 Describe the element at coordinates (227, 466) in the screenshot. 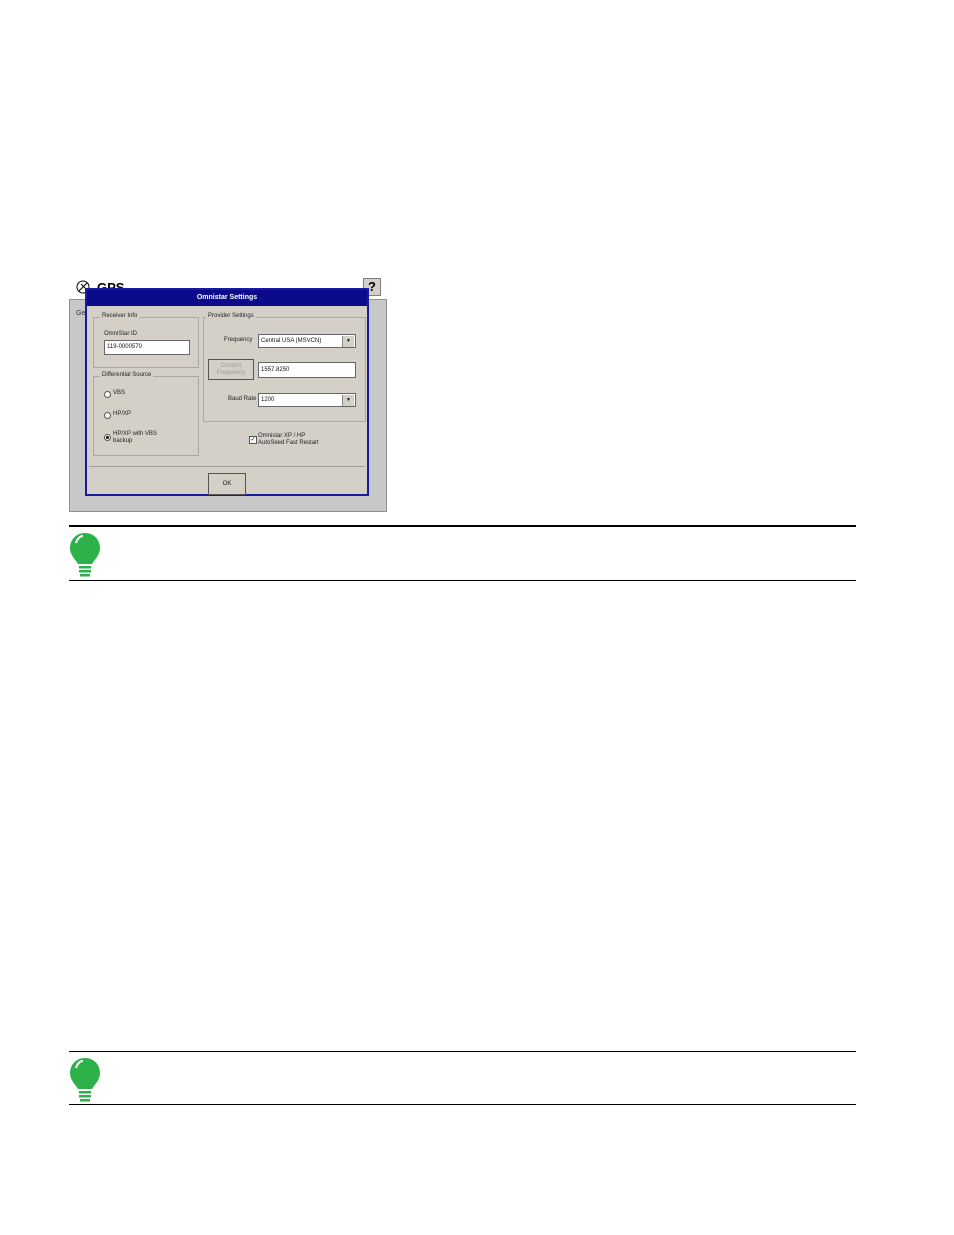

I see `dialog-separator` at that location.